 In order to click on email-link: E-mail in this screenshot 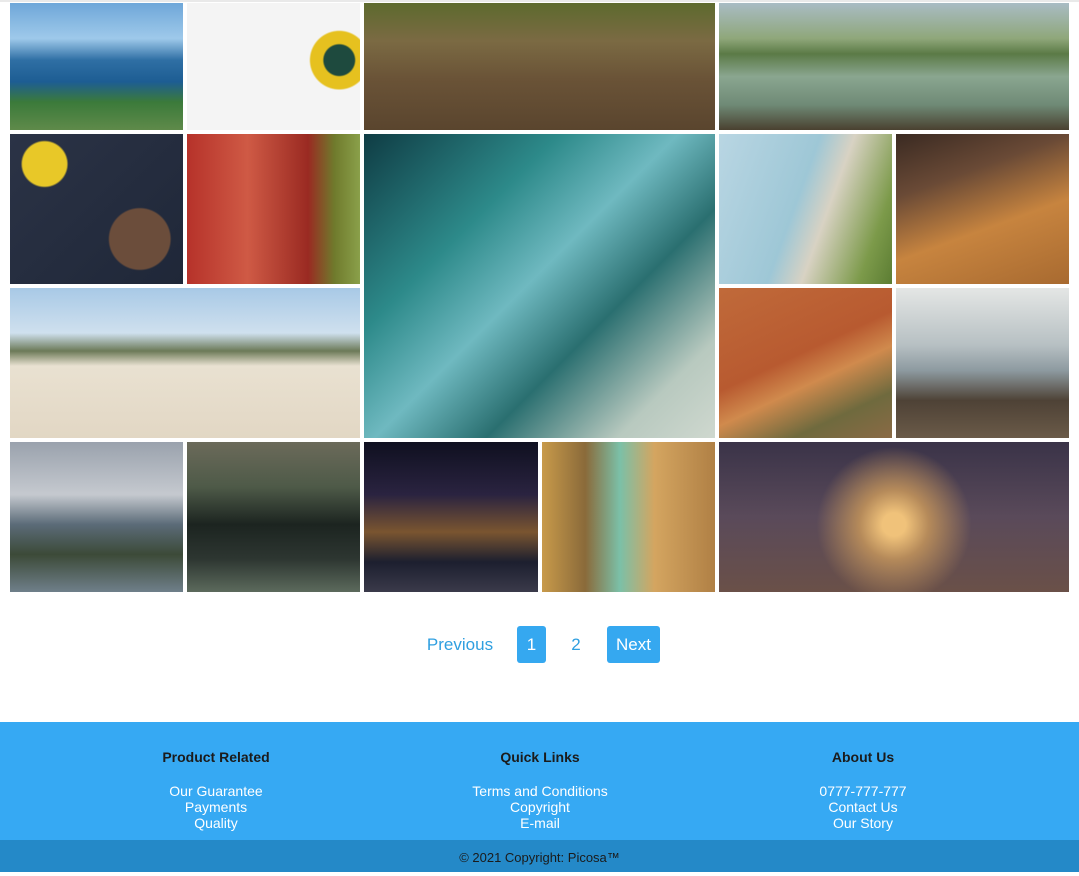, I will do `click(540, 823)`.